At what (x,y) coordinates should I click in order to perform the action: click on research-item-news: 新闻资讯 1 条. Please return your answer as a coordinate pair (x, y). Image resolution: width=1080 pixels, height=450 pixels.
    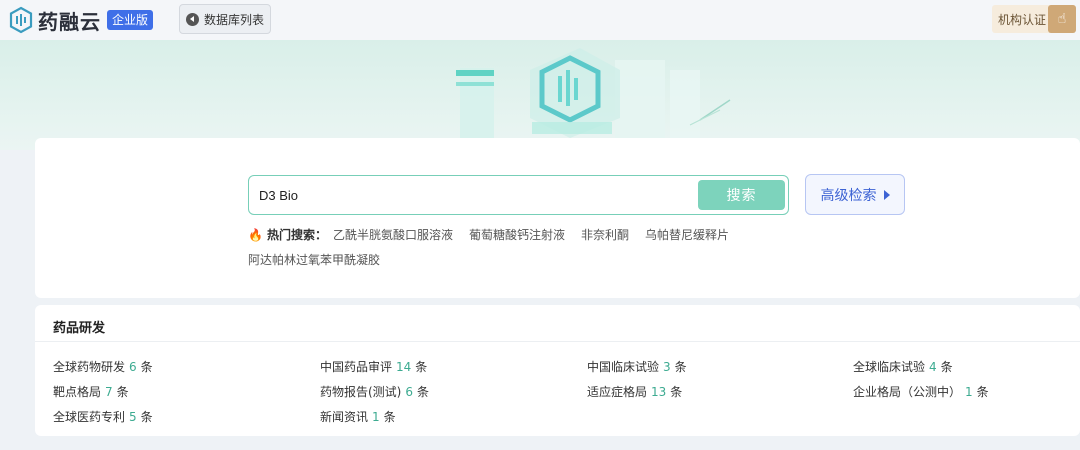
    Looking at the image, I should click on (358, 416).